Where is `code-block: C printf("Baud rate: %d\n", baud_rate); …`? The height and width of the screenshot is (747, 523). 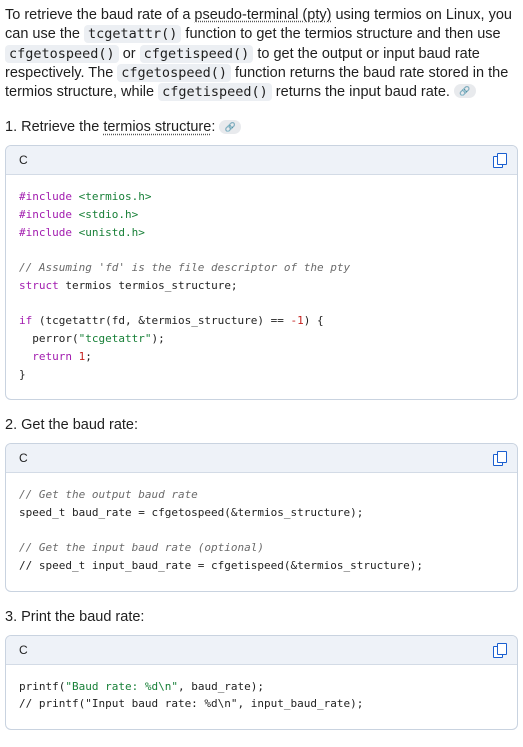 code-block: C printf("Baud rate: %d\n", baud_rate); … is located at coordinates (261, 682).